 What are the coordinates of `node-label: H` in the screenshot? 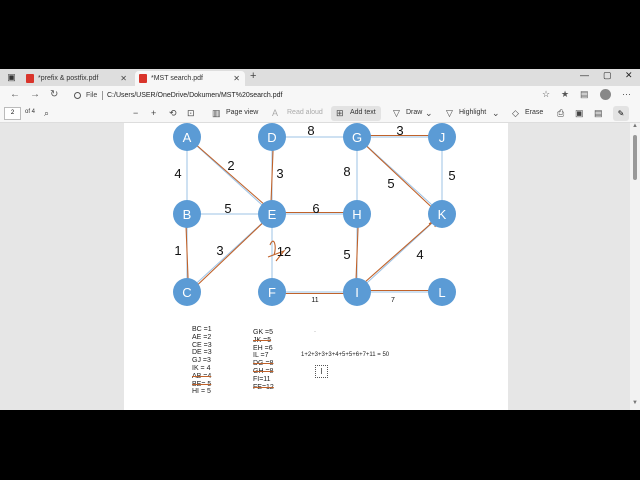 It's located at (356, 214).